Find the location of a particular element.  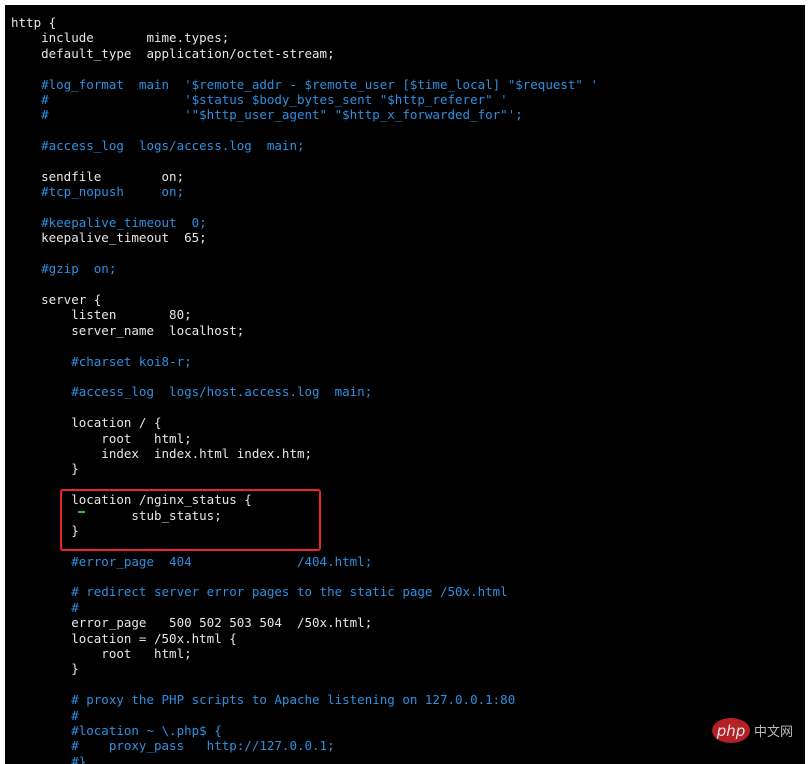

code-line: error_page 500 502 503 504 /50x.html; is located at coordinates (192, 623).